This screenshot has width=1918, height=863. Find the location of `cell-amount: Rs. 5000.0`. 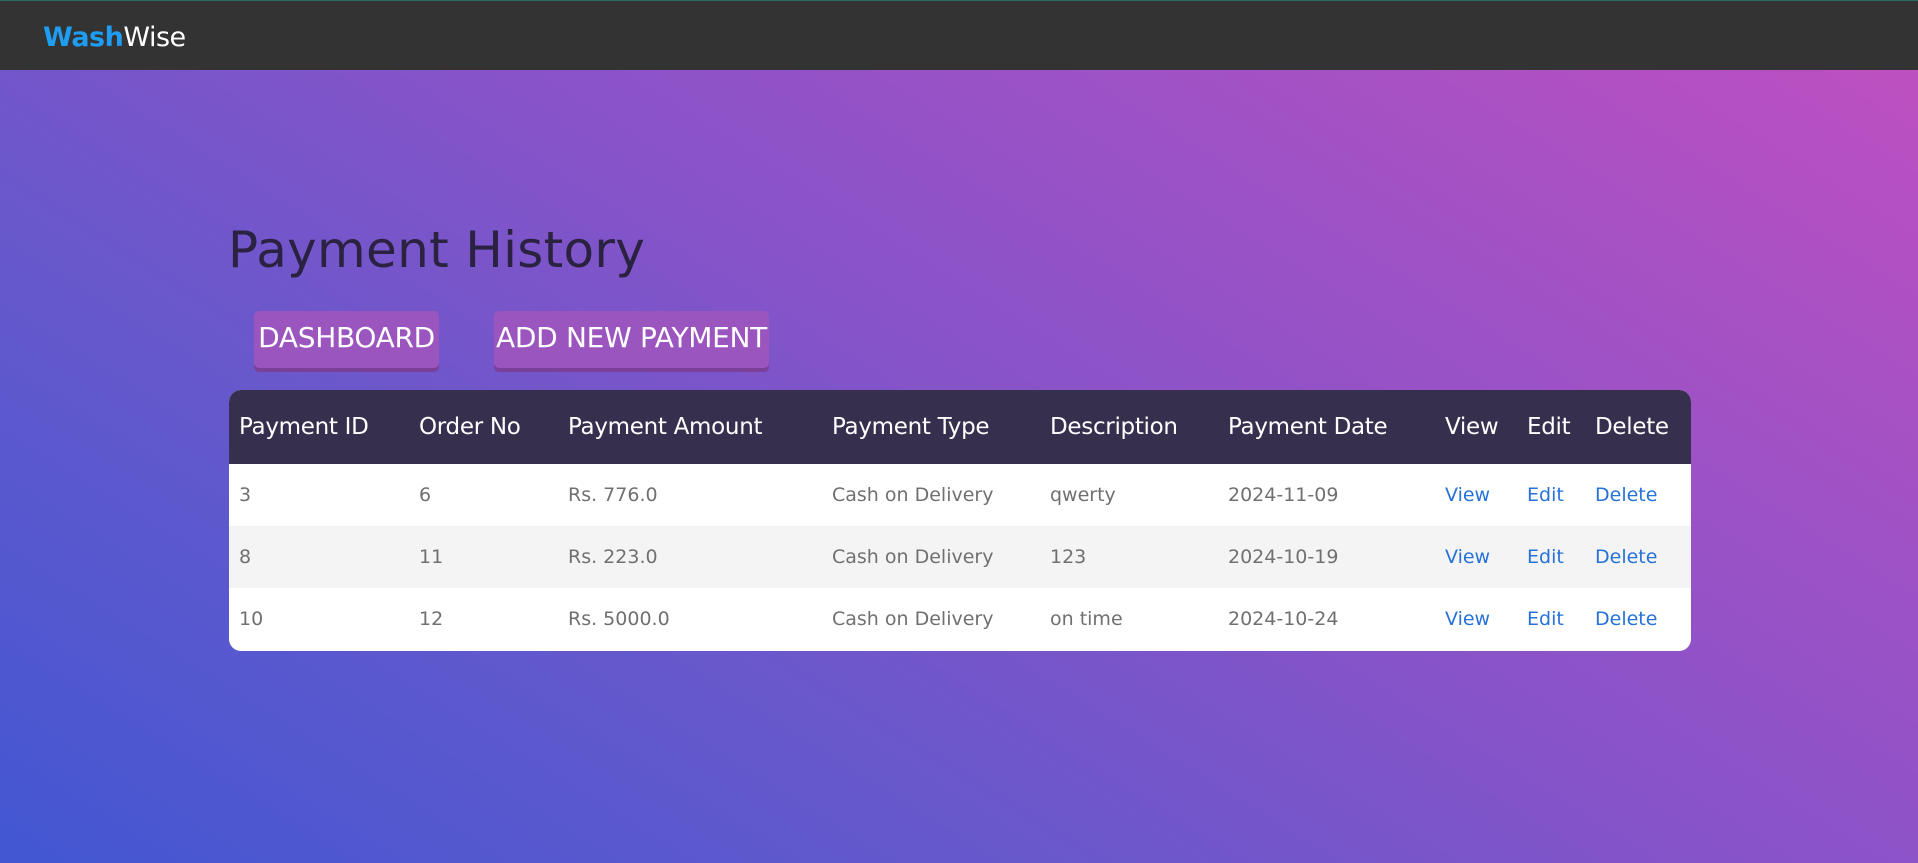

cell-amount: Rs. 5000.0 is located at coordinates (619, 619).